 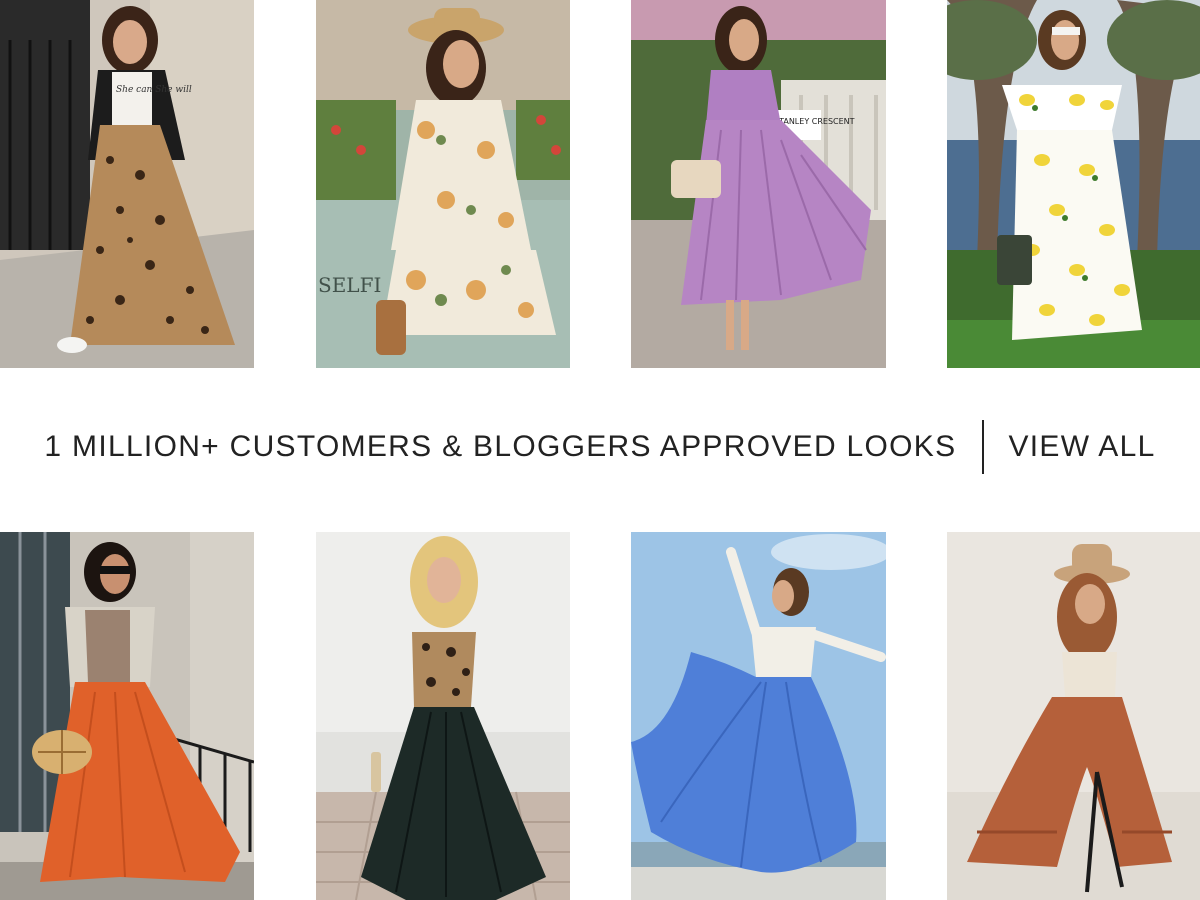 I want to click on shirt-text: She can She will, so click(x=154, y=90).